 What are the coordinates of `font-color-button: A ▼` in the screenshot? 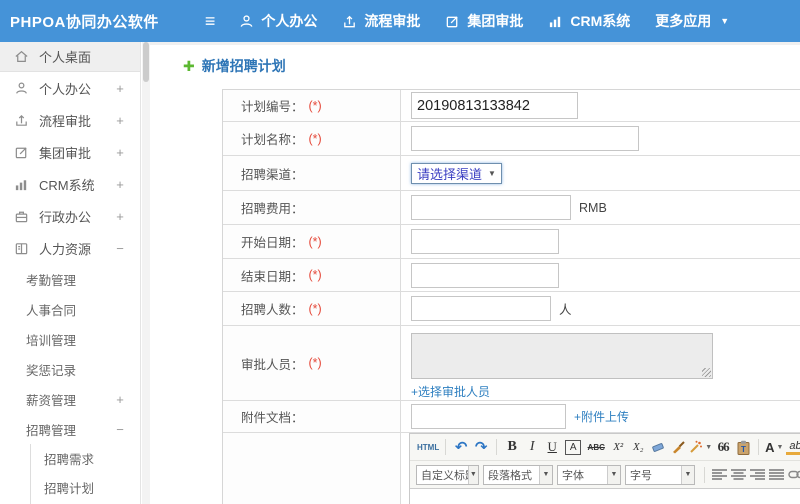 It's located at (774, 447).